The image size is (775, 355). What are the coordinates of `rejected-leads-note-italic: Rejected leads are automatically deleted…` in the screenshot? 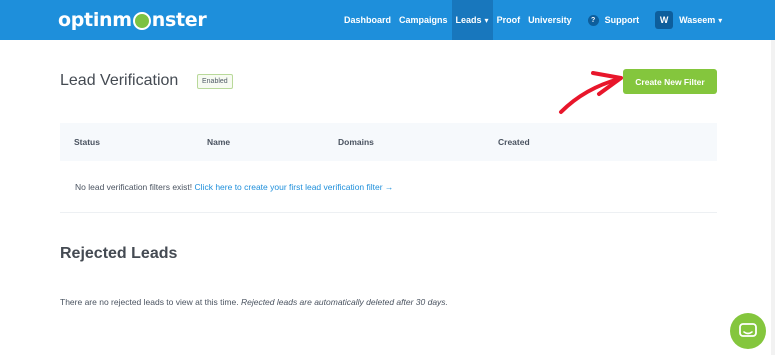 It's located at (344, 302).